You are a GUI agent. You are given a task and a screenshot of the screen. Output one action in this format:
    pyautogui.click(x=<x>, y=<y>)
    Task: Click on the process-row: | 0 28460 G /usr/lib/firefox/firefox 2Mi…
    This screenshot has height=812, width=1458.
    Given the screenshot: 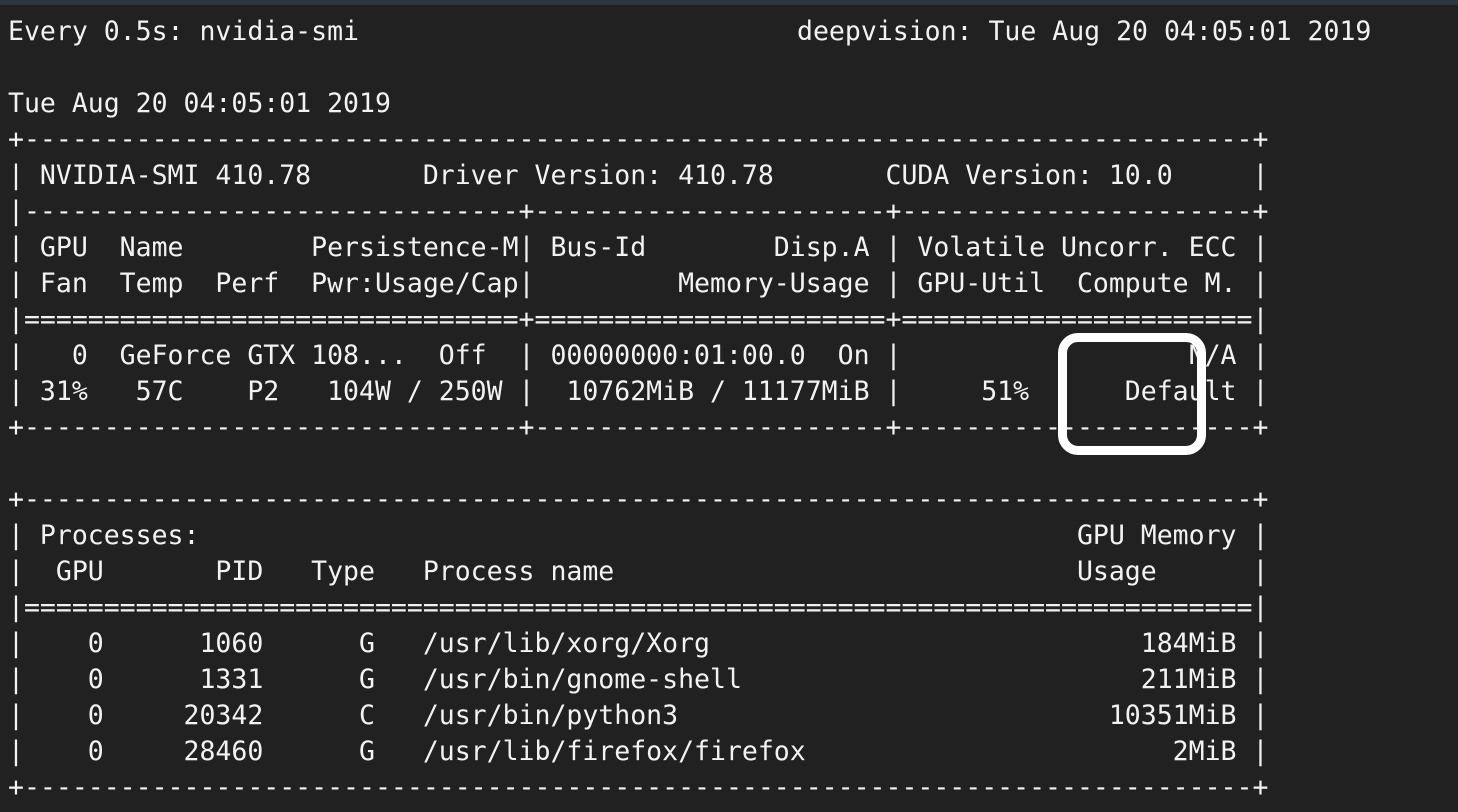 What is the action you would take?
    pyautogui.click(x=638, y=751)
    